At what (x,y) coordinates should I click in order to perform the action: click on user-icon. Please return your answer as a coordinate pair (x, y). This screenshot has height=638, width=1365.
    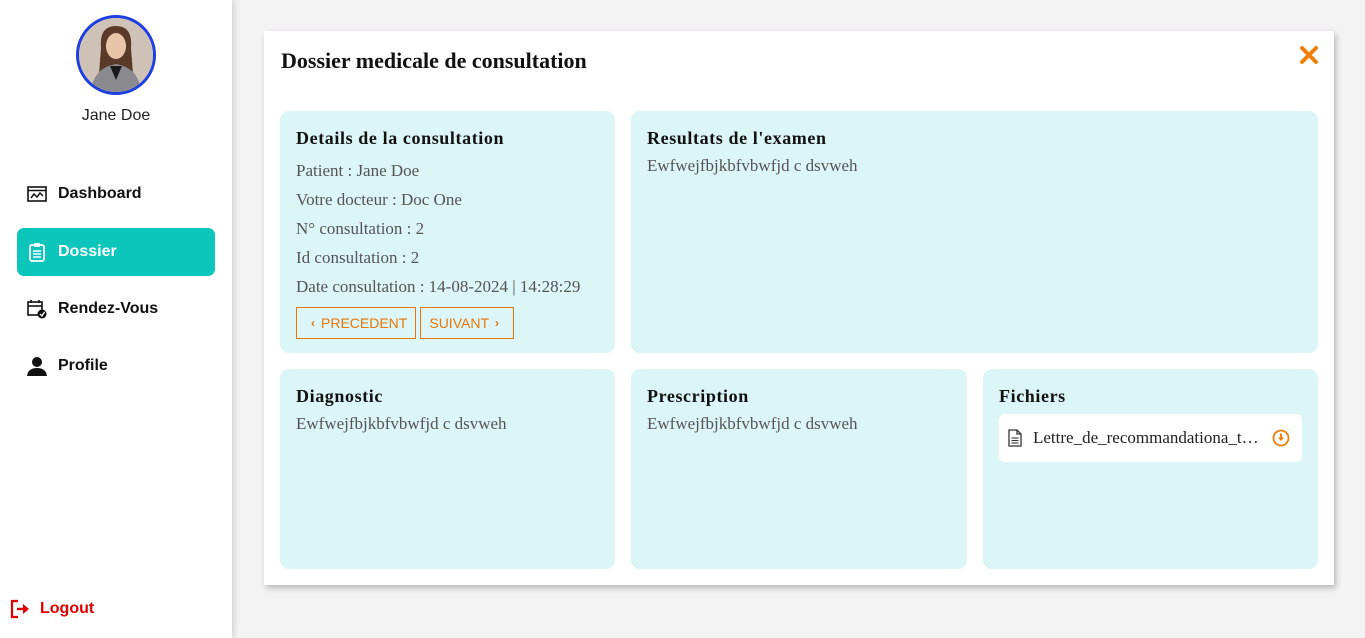
    Looking at the image, I should click on (37, 366).